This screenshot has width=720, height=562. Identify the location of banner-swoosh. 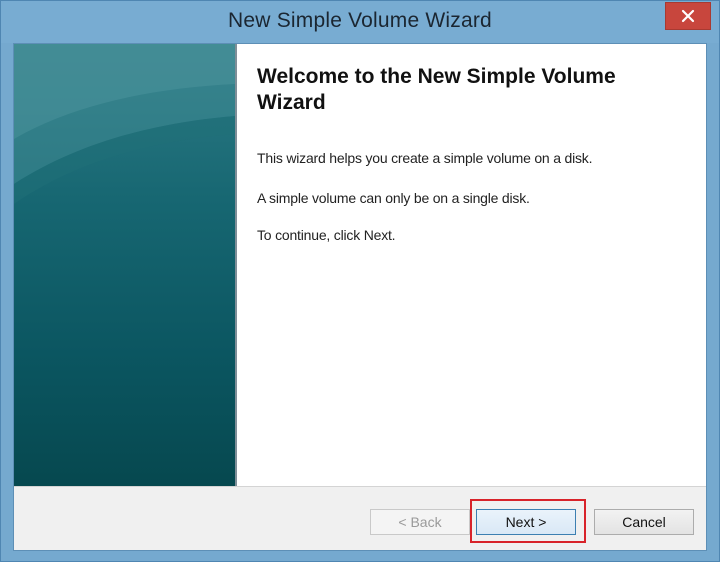
(124, 124).